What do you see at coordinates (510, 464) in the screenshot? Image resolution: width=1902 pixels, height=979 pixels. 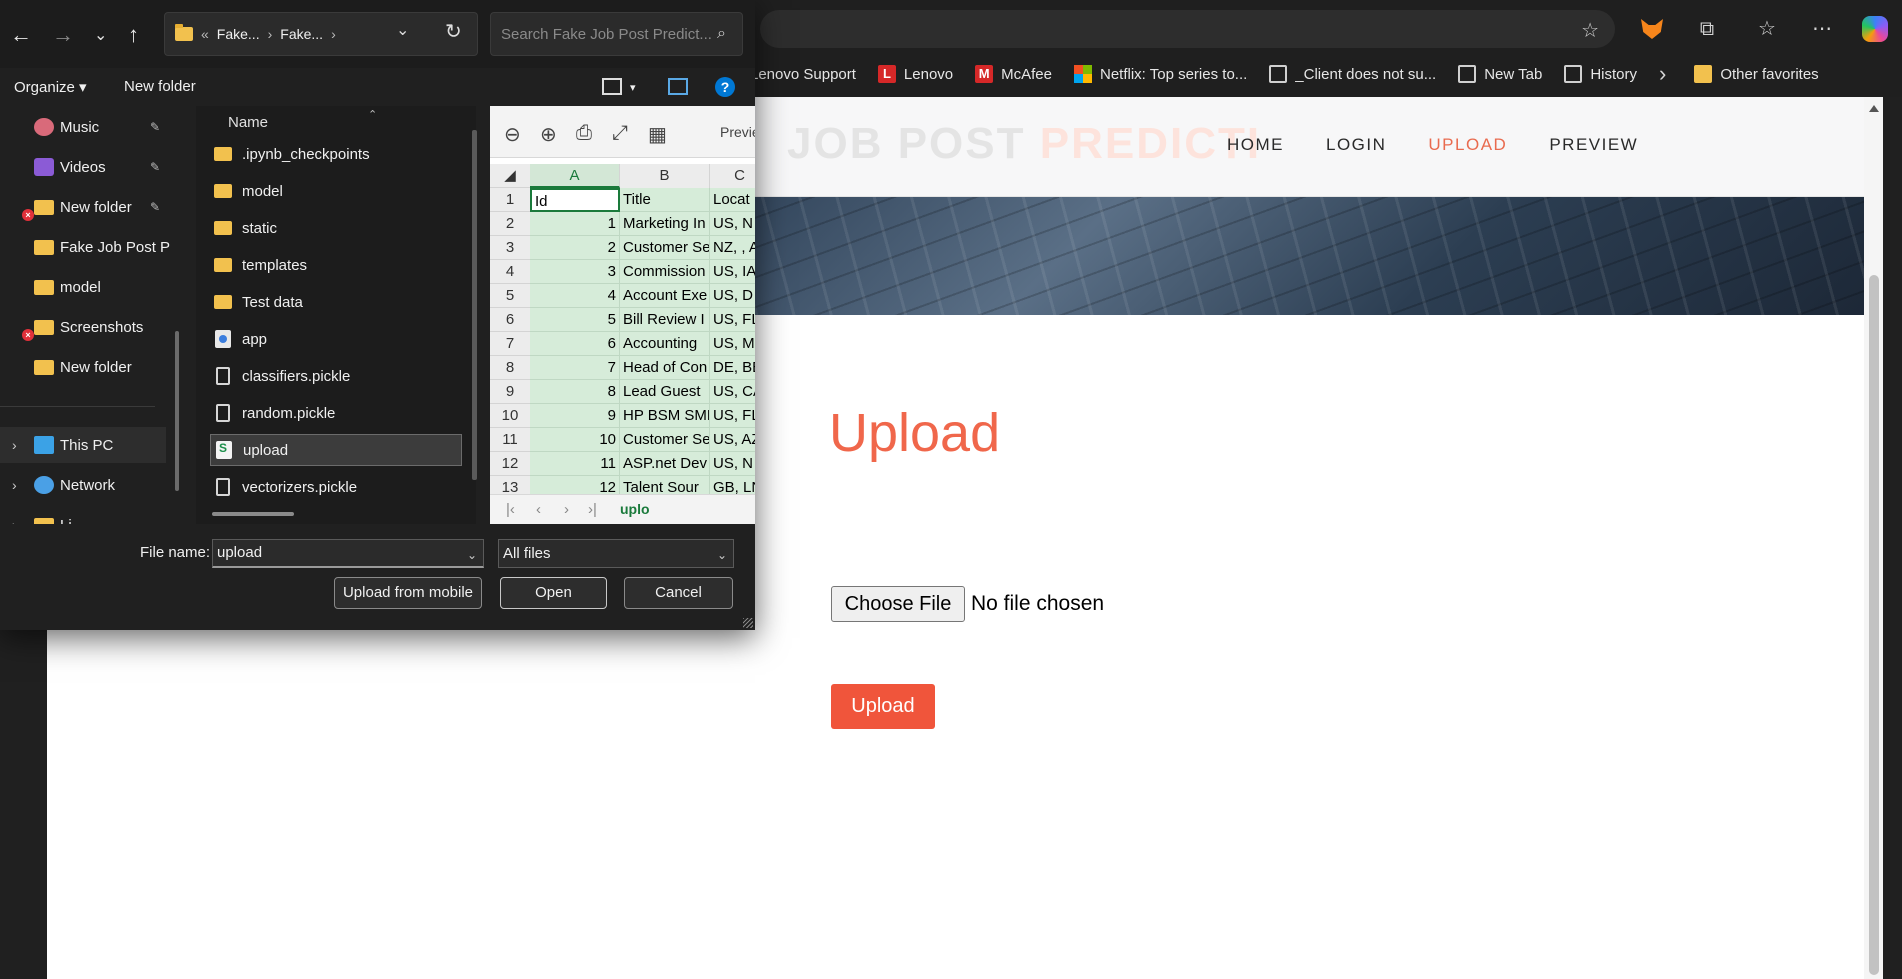 I see `row-header: 12` at bounding box center [510, 464].